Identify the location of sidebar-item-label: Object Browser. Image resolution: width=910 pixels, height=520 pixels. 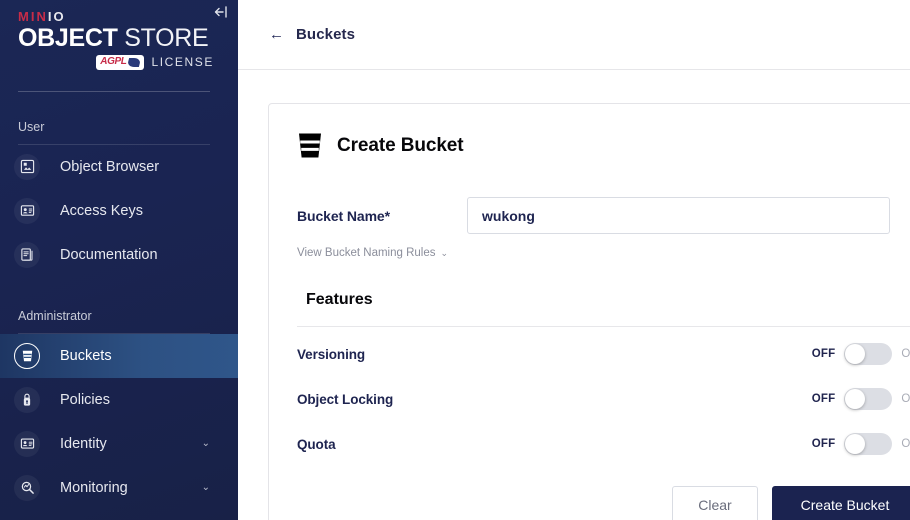
(110, 166).